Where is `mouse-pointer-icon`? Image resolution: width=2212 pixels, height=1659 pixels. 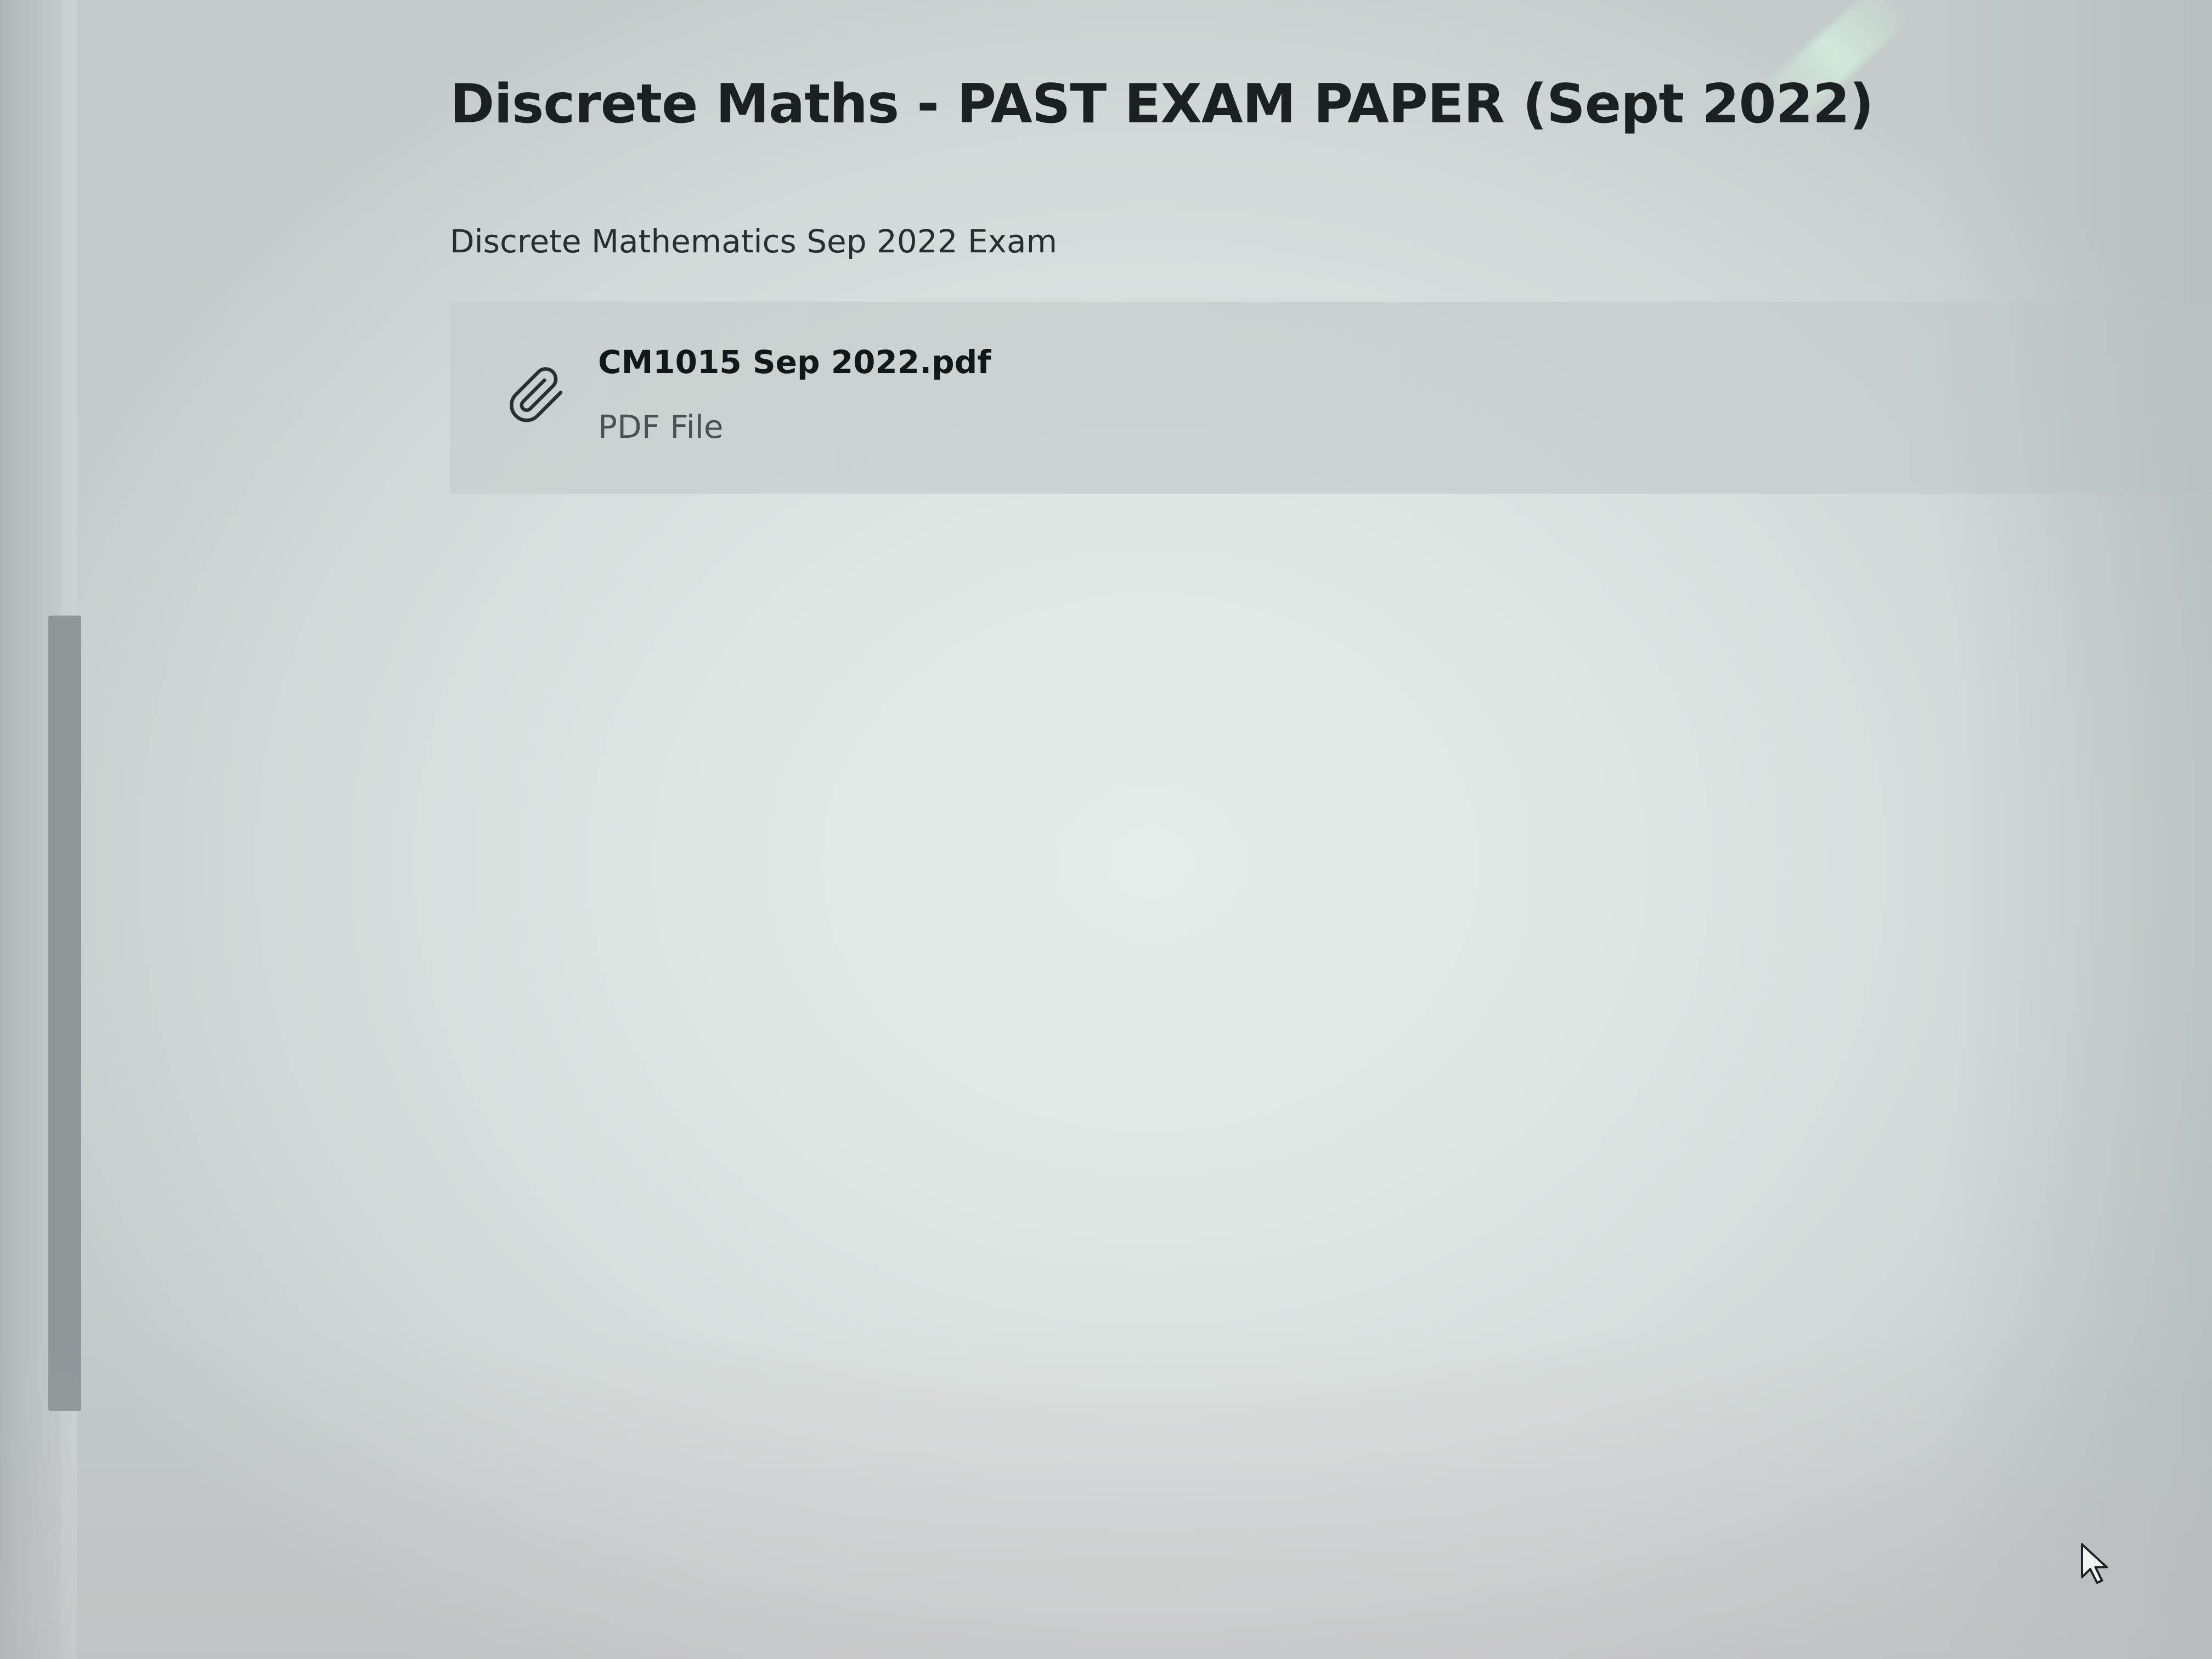
mouse-pointer-icon is located at coordinates (2095, 1564).